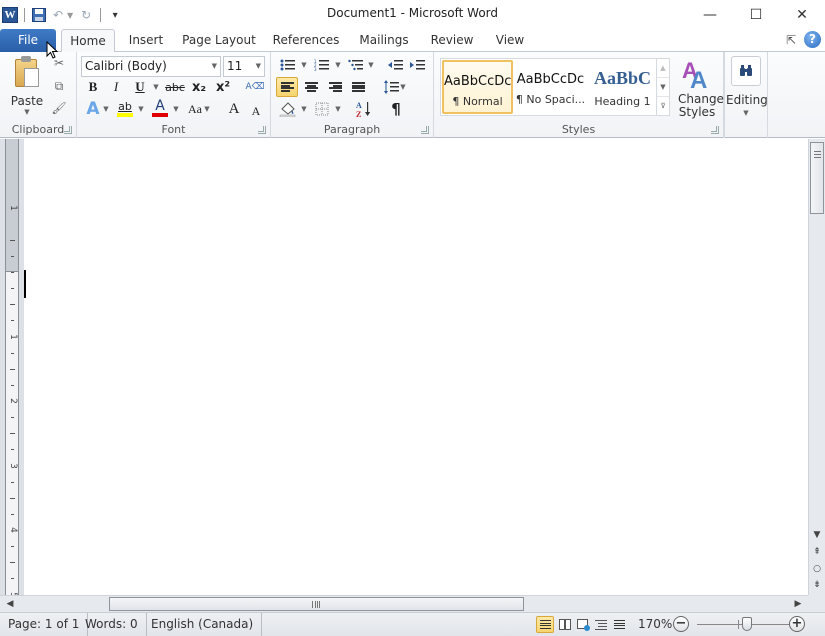 The width and height of the screenshot is (825, 636). Describe the element at coordinates (747, 624) in the screenshot. I see `zoom-slider-thumb` at that location.